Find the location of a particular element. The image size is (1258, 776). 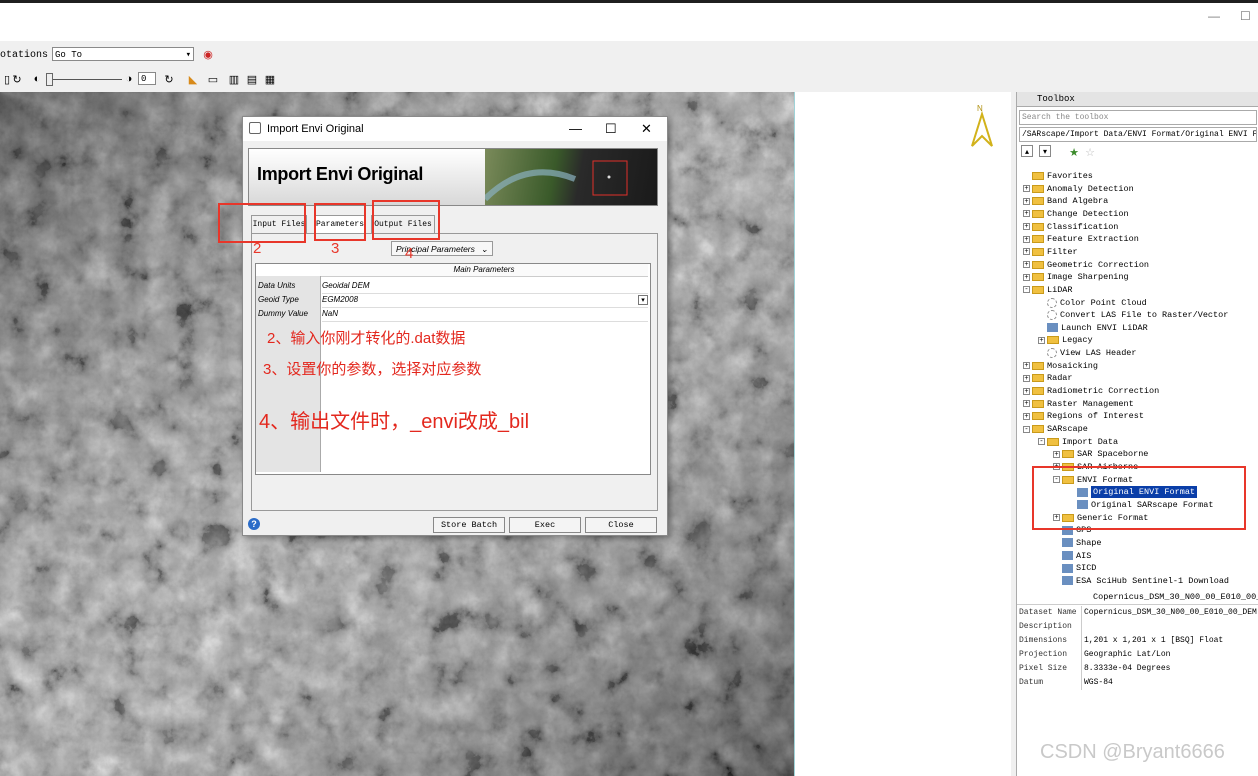

tree-item: + Geometric Correction is located at coordinates (1086, 265).